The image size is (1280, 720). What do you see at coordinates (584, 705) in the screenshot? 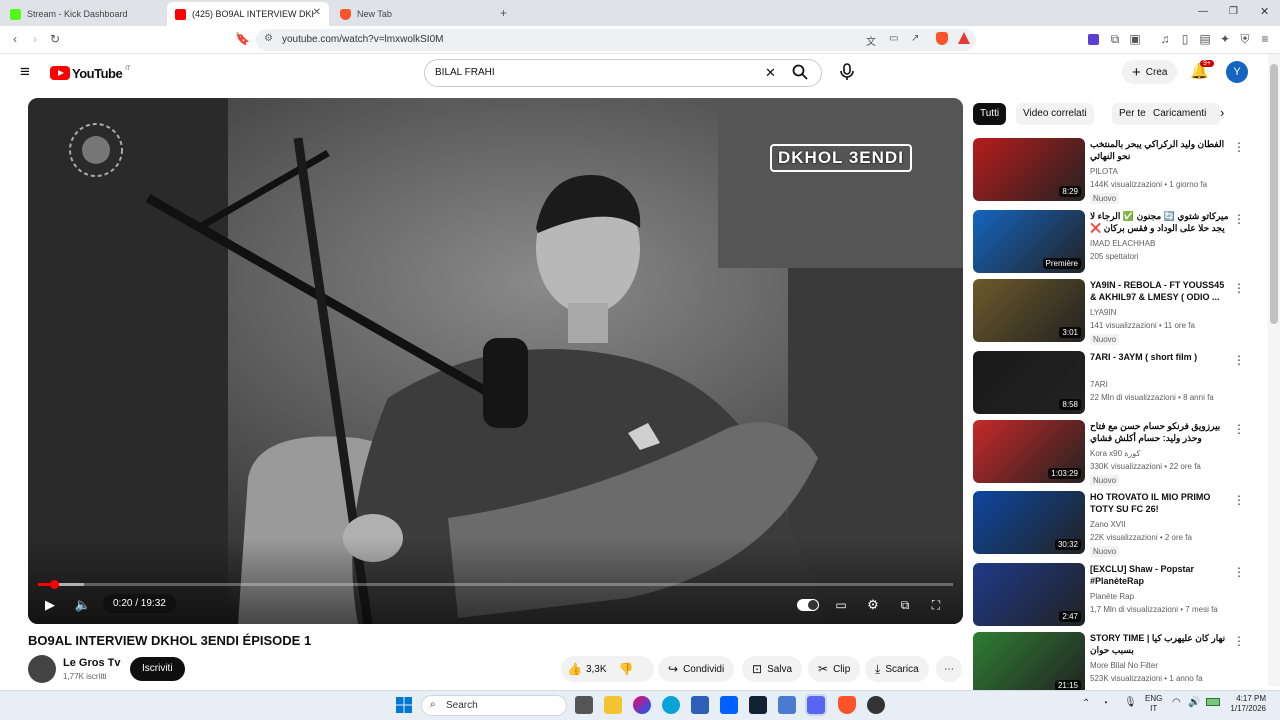
I see `task-view-icon` at bounding box center [584, 705].